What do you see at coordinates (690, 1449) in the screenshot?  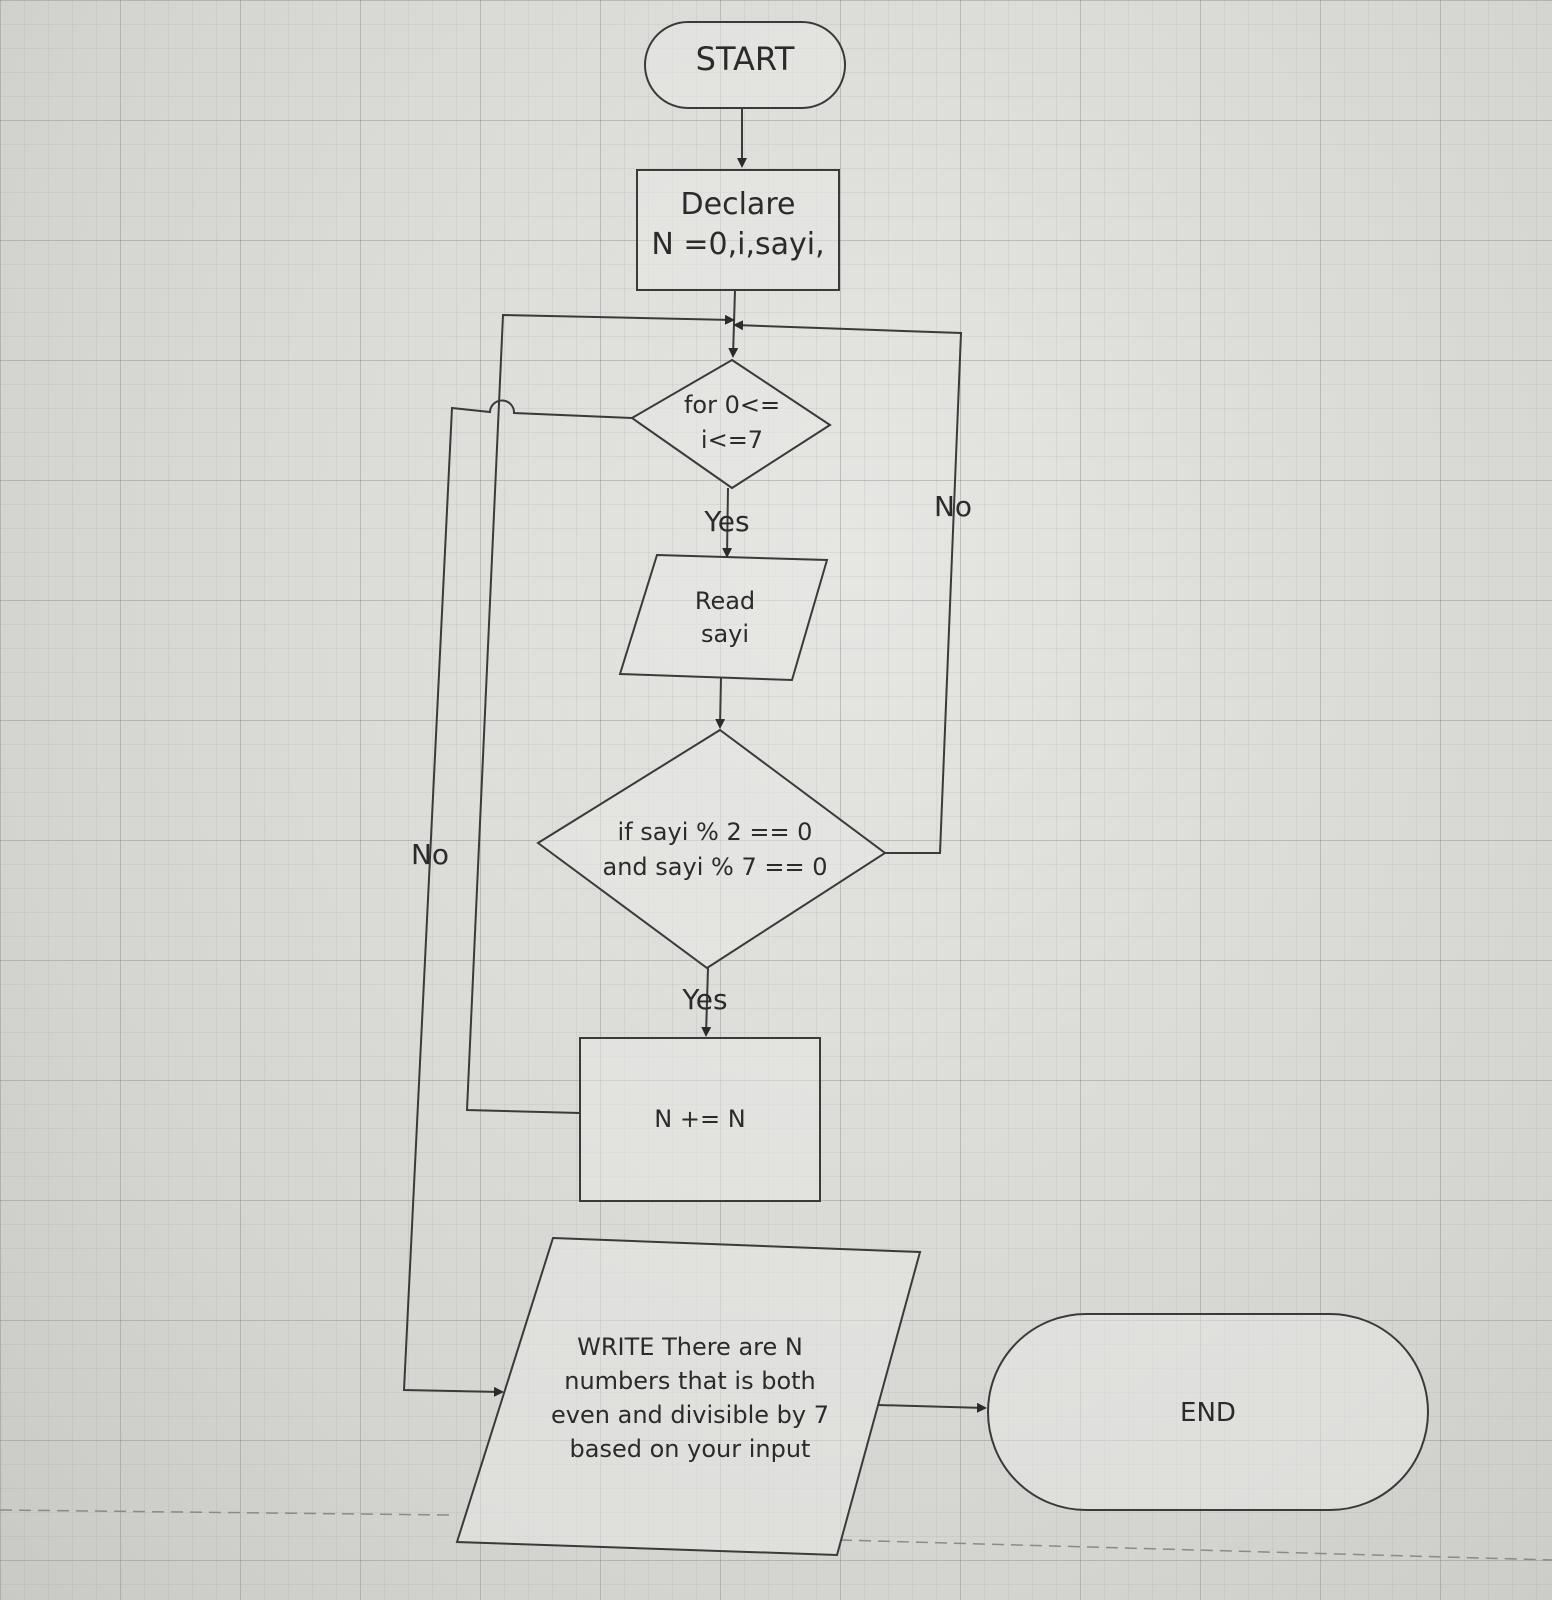 I see `write-line-4: based on your input` at bounding box center [690, 1449].